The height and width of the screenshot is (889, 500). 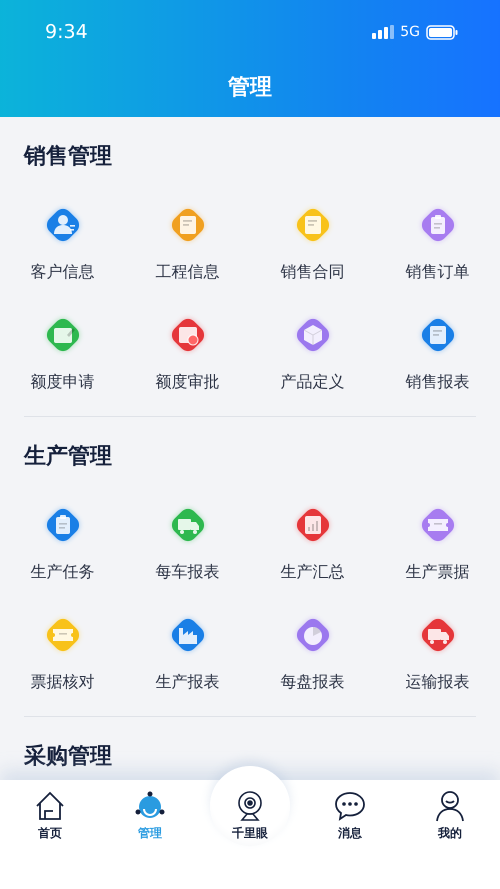 What do you see at coordinates (68, 457) in the screenshot?
I see `section-title: 生产管理` at bounding box center [68, 457].